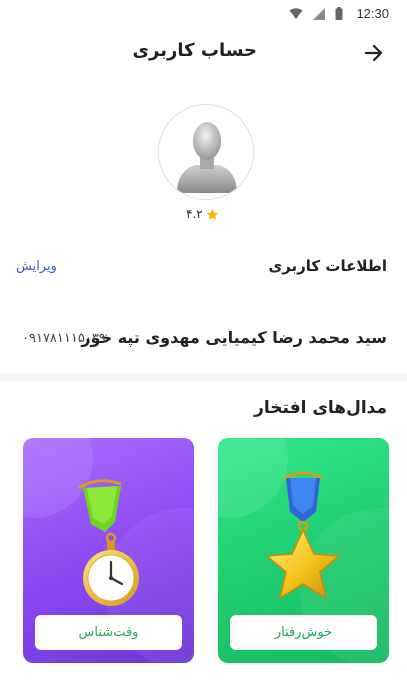 This screenshot has width=407, height=686. I want to click on user-name: سید محمد رضا کیمیایی مهدوی تپه خور, so click(234, 337).